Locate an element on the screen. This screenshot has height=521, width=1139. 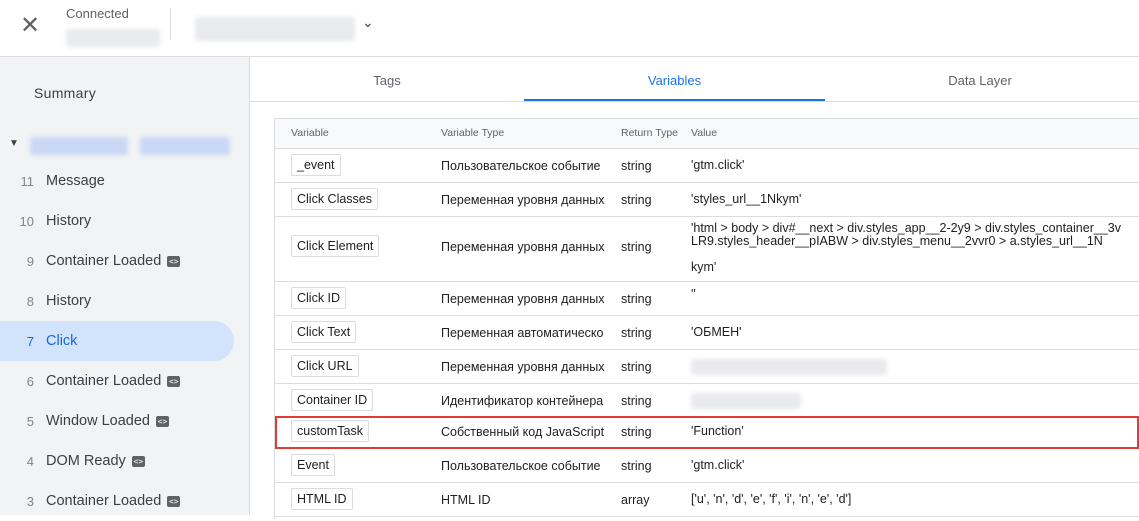
event-number: 9 is located at coordinates (30, 261).